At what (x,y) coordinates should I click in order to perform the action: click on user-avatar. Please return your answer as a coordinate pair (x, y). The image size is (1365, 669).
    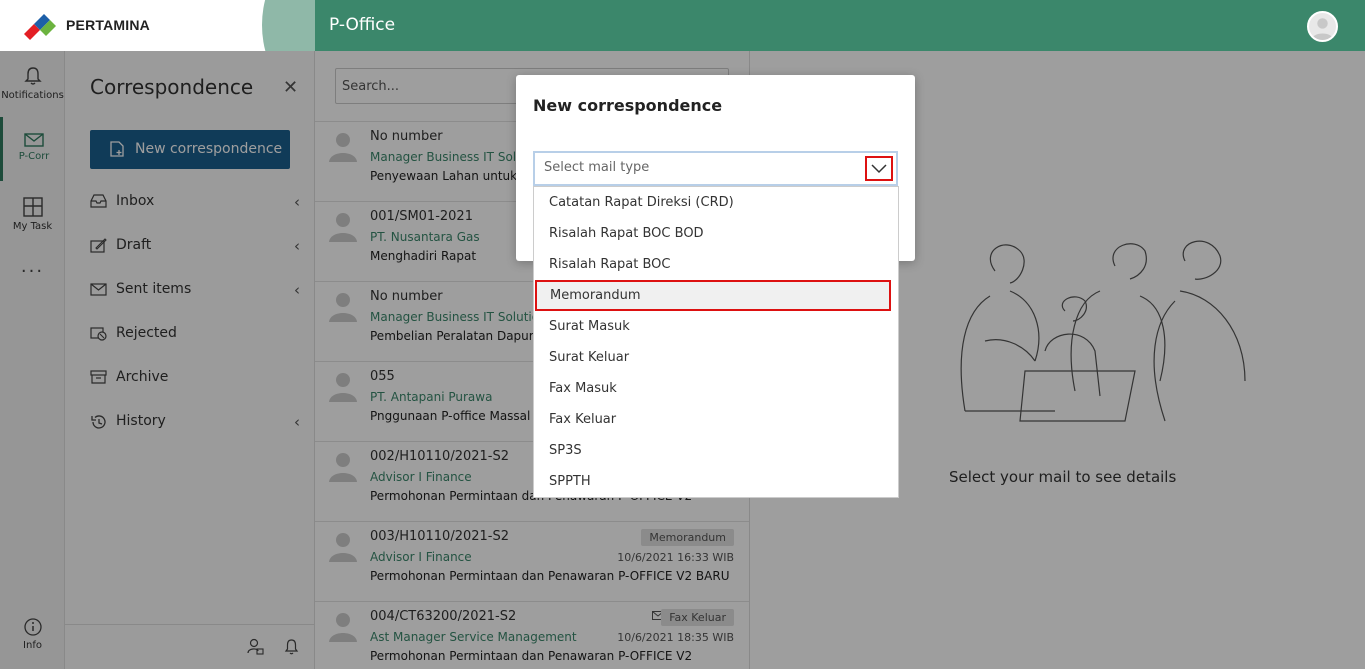
    Looking at the image, I should click on (1322, 26).